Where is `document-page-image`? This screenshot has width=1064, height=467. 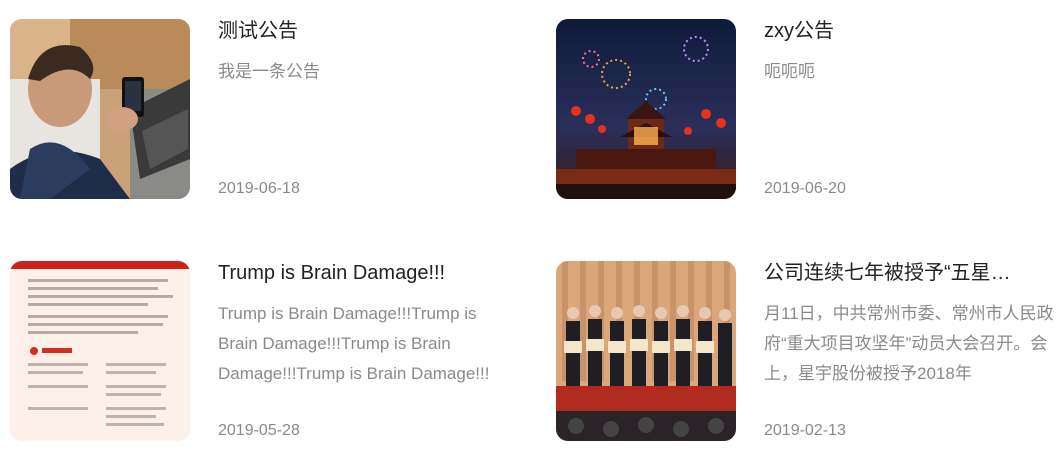
document-page-image is located at coordinates (100, 351).